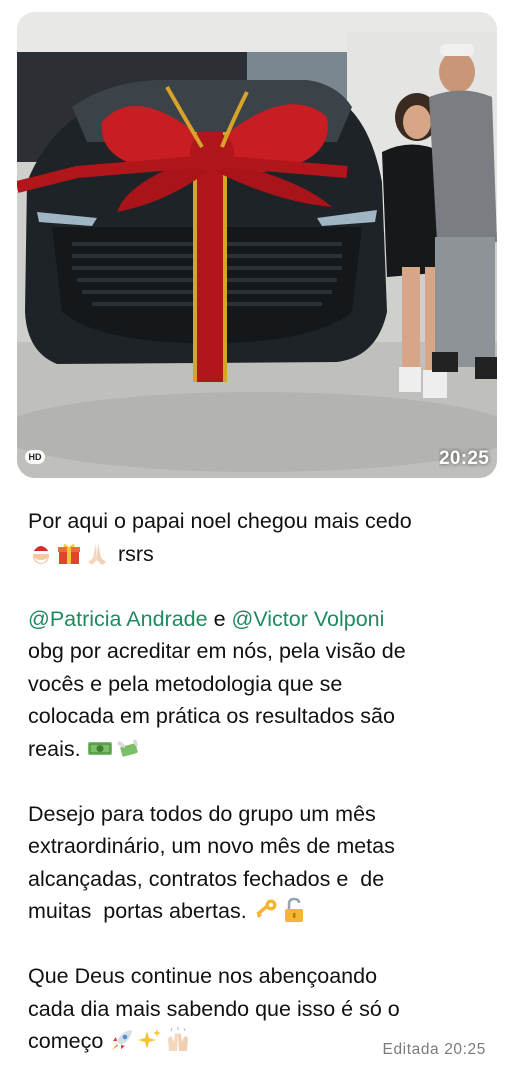  I want to click on mention-victor-volponi: @Victor Volponi, so click(308, 619).